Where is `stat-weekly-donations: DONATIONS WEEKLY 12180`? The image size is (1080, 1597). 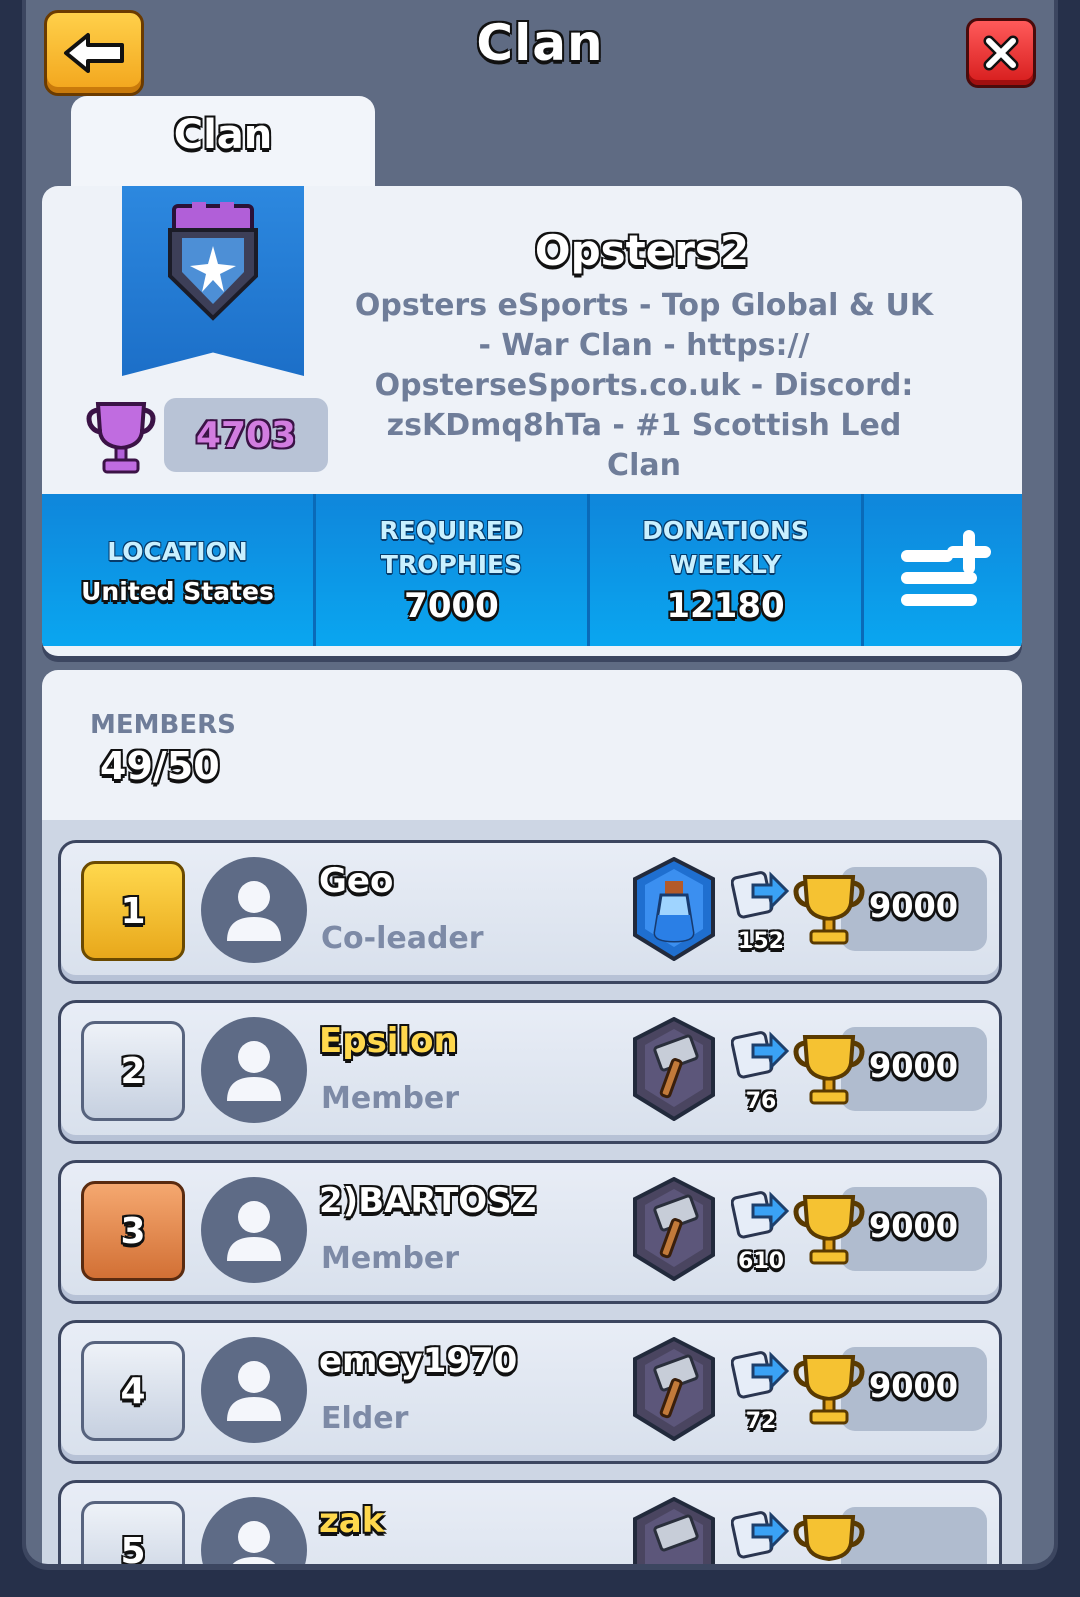
stat-weekly-donations: DONATIONS WEEKLY 12180 is located at coordinates (727, 570).